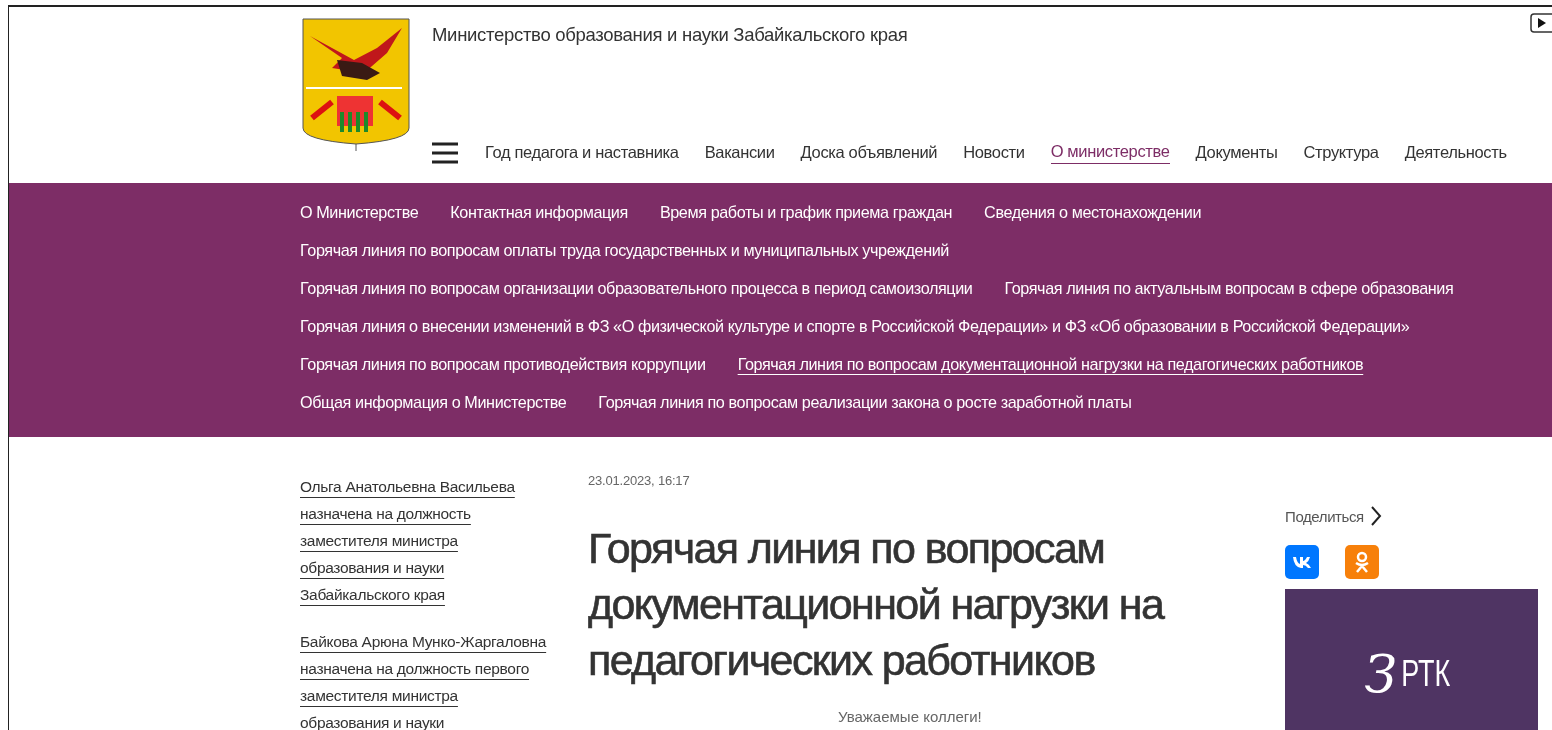 Image resolution: width=1552 pixels, height=730 pixels. What do you see at coordinates (359, 214) in the screenshot?
I see `submenu-link: О Министерстве` at bounding box center [359, 214].